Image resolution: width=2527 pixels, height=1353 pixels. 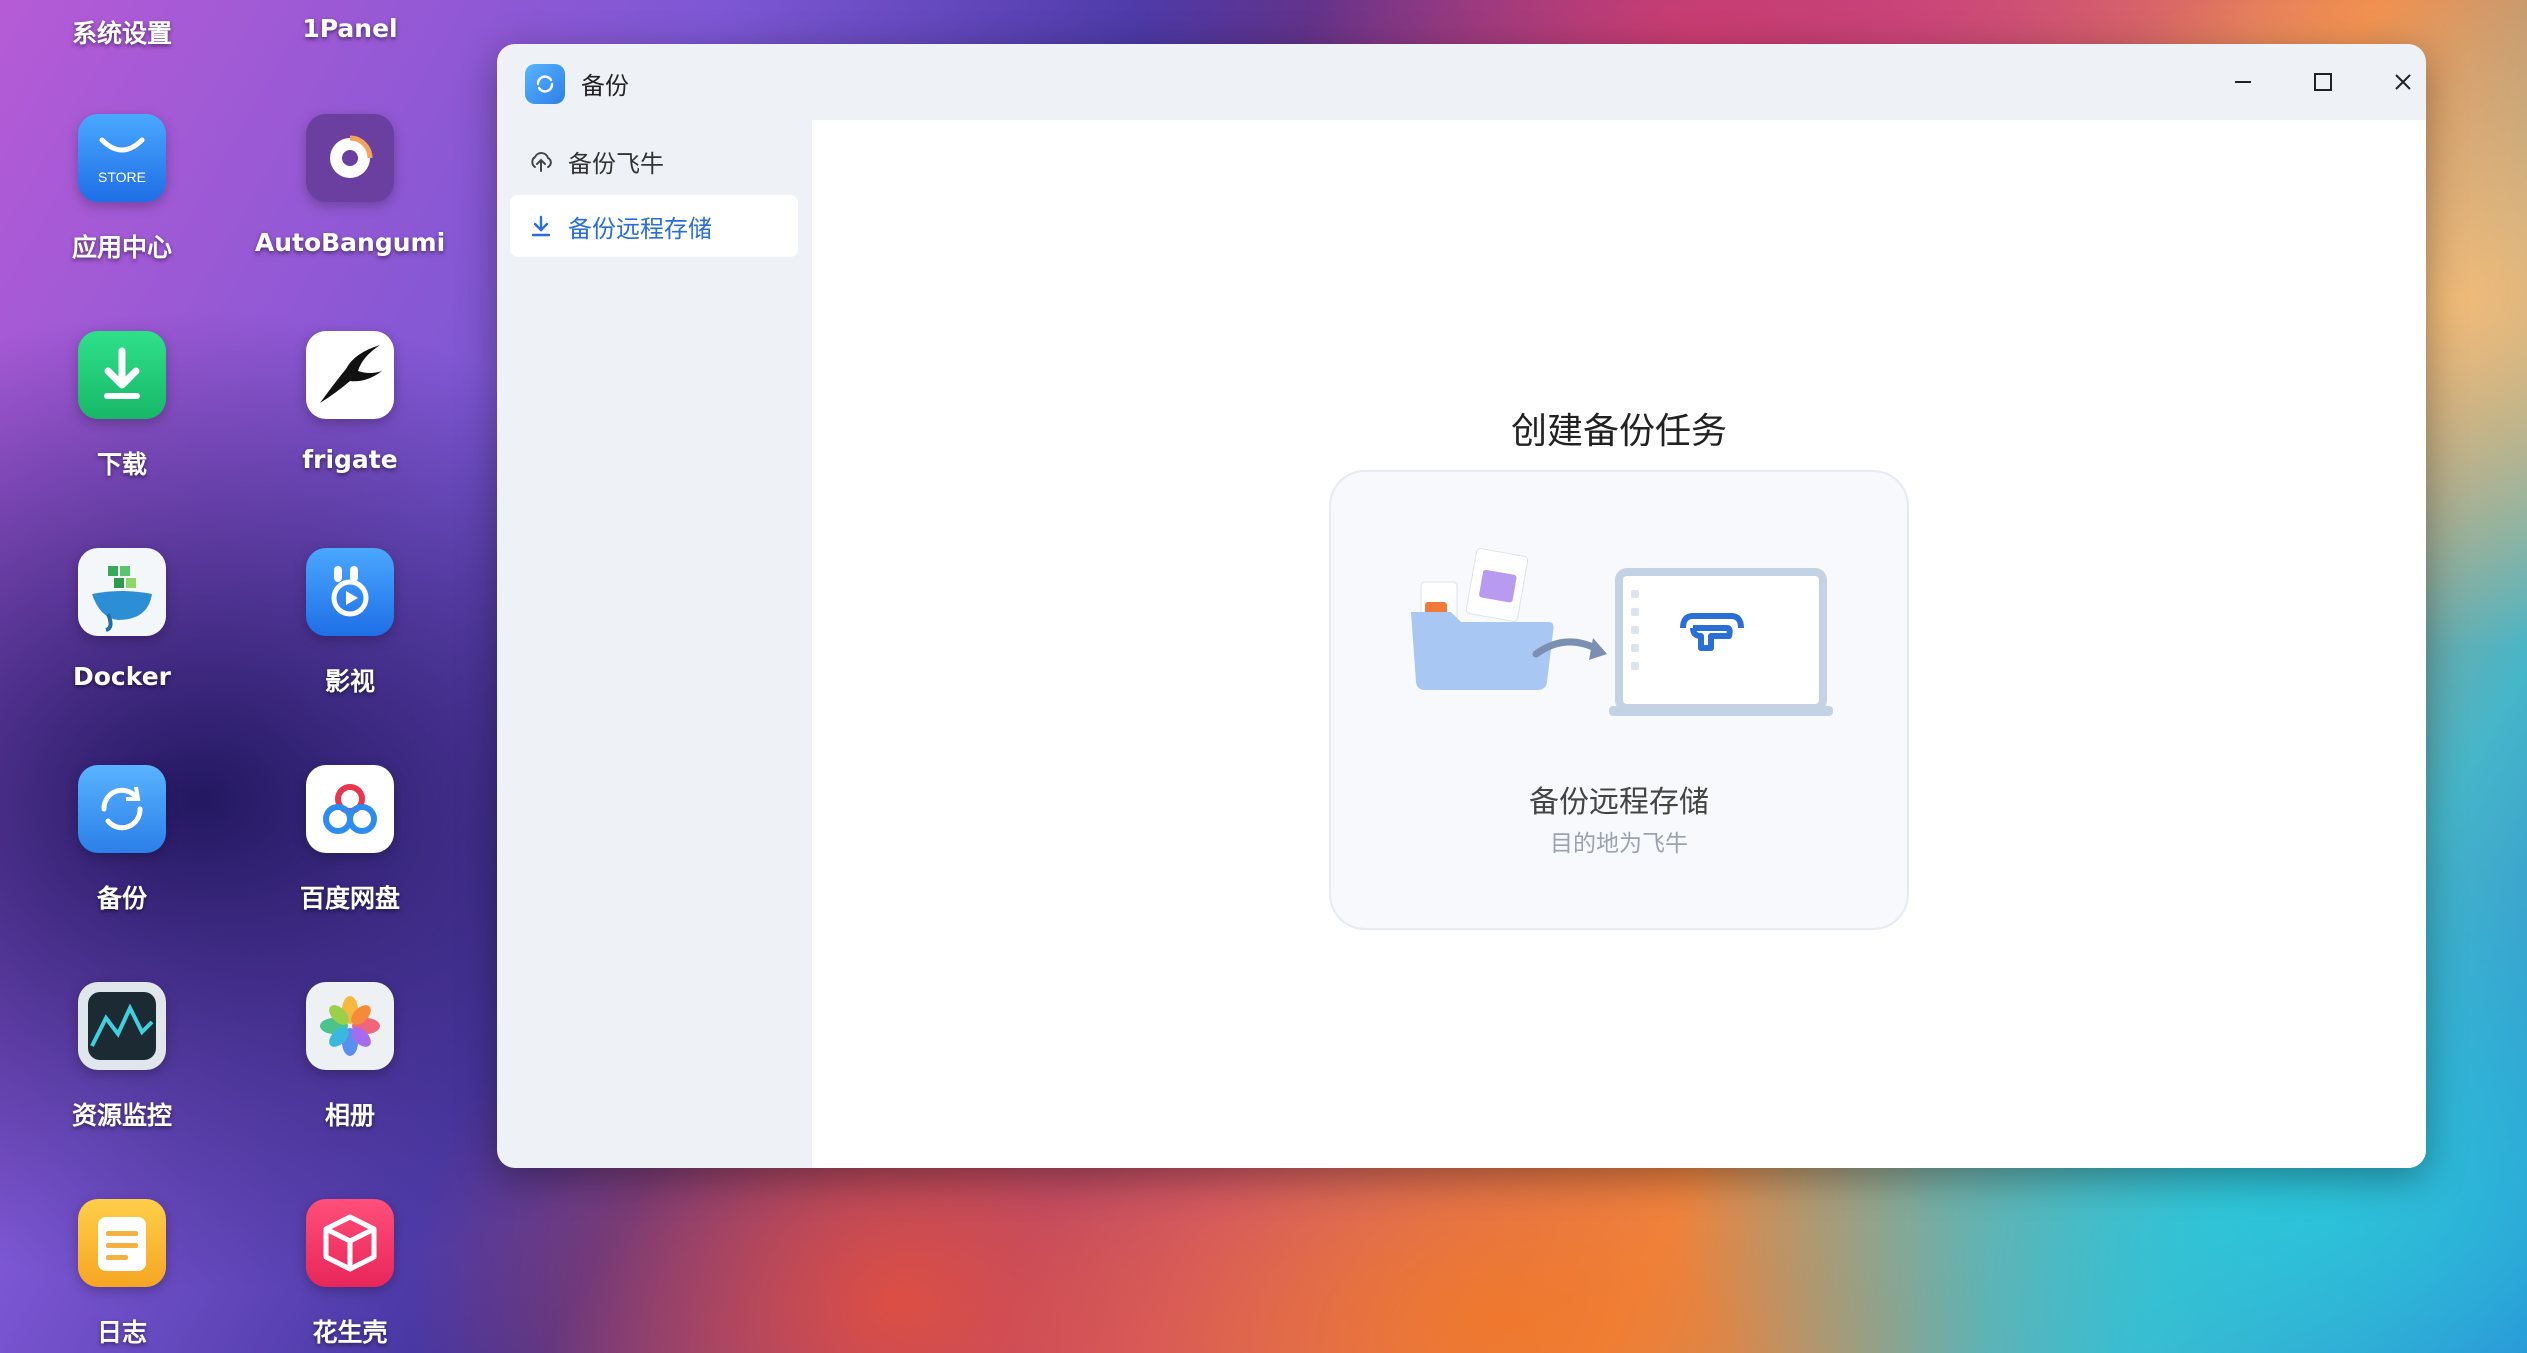 I want to click on desktop-app-label: 相册, so click(x=349, y=1115).